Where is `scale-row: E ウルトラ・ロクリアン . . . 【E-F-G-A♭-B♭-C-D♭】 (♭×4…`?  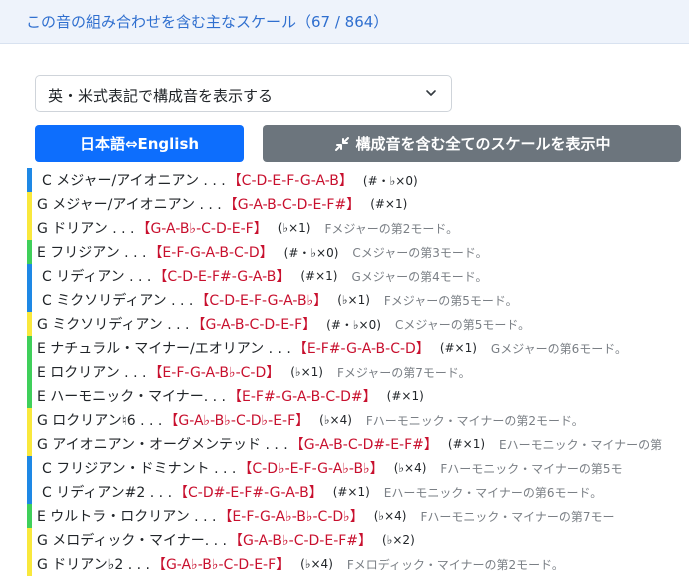
scale-row: E ウルトラ・ロクリアン . . . 【E-F-G-A♭-B♭-C-D♭】 (♭×4… is located at coordinates (358, 516).